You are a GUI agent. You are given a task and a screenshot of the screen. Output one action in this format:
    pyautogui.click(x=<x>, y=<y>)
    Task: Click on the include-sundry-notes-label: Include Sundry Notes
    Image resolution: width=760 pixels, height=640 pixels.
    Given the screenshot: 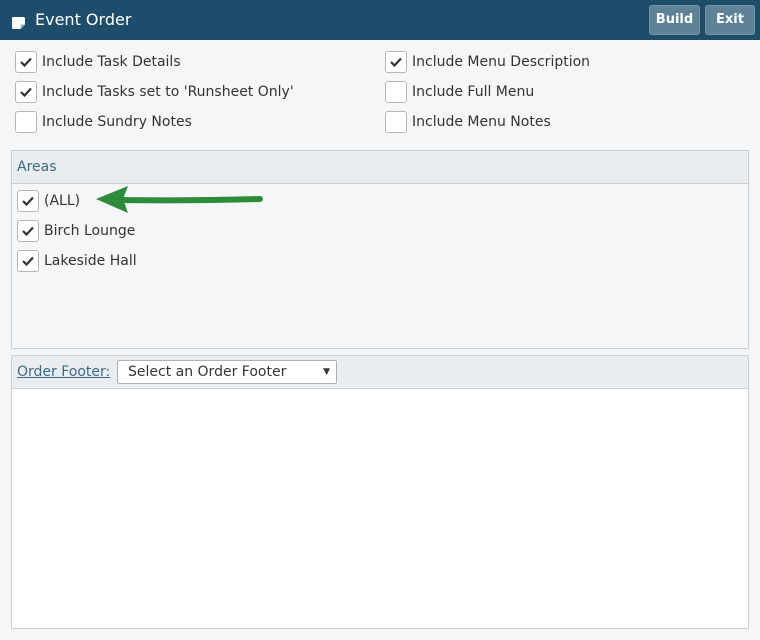 What is the action you would take?
    pyautogui.click(x=117, y=122)
    